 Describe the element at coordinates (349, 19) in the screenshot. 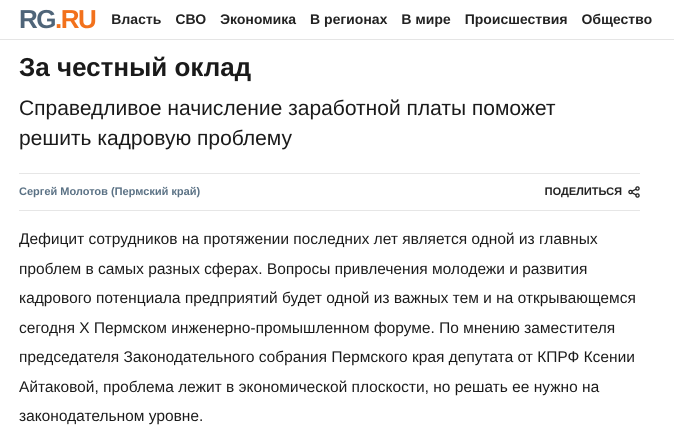

I see `nav-link: В регионах` at that location.